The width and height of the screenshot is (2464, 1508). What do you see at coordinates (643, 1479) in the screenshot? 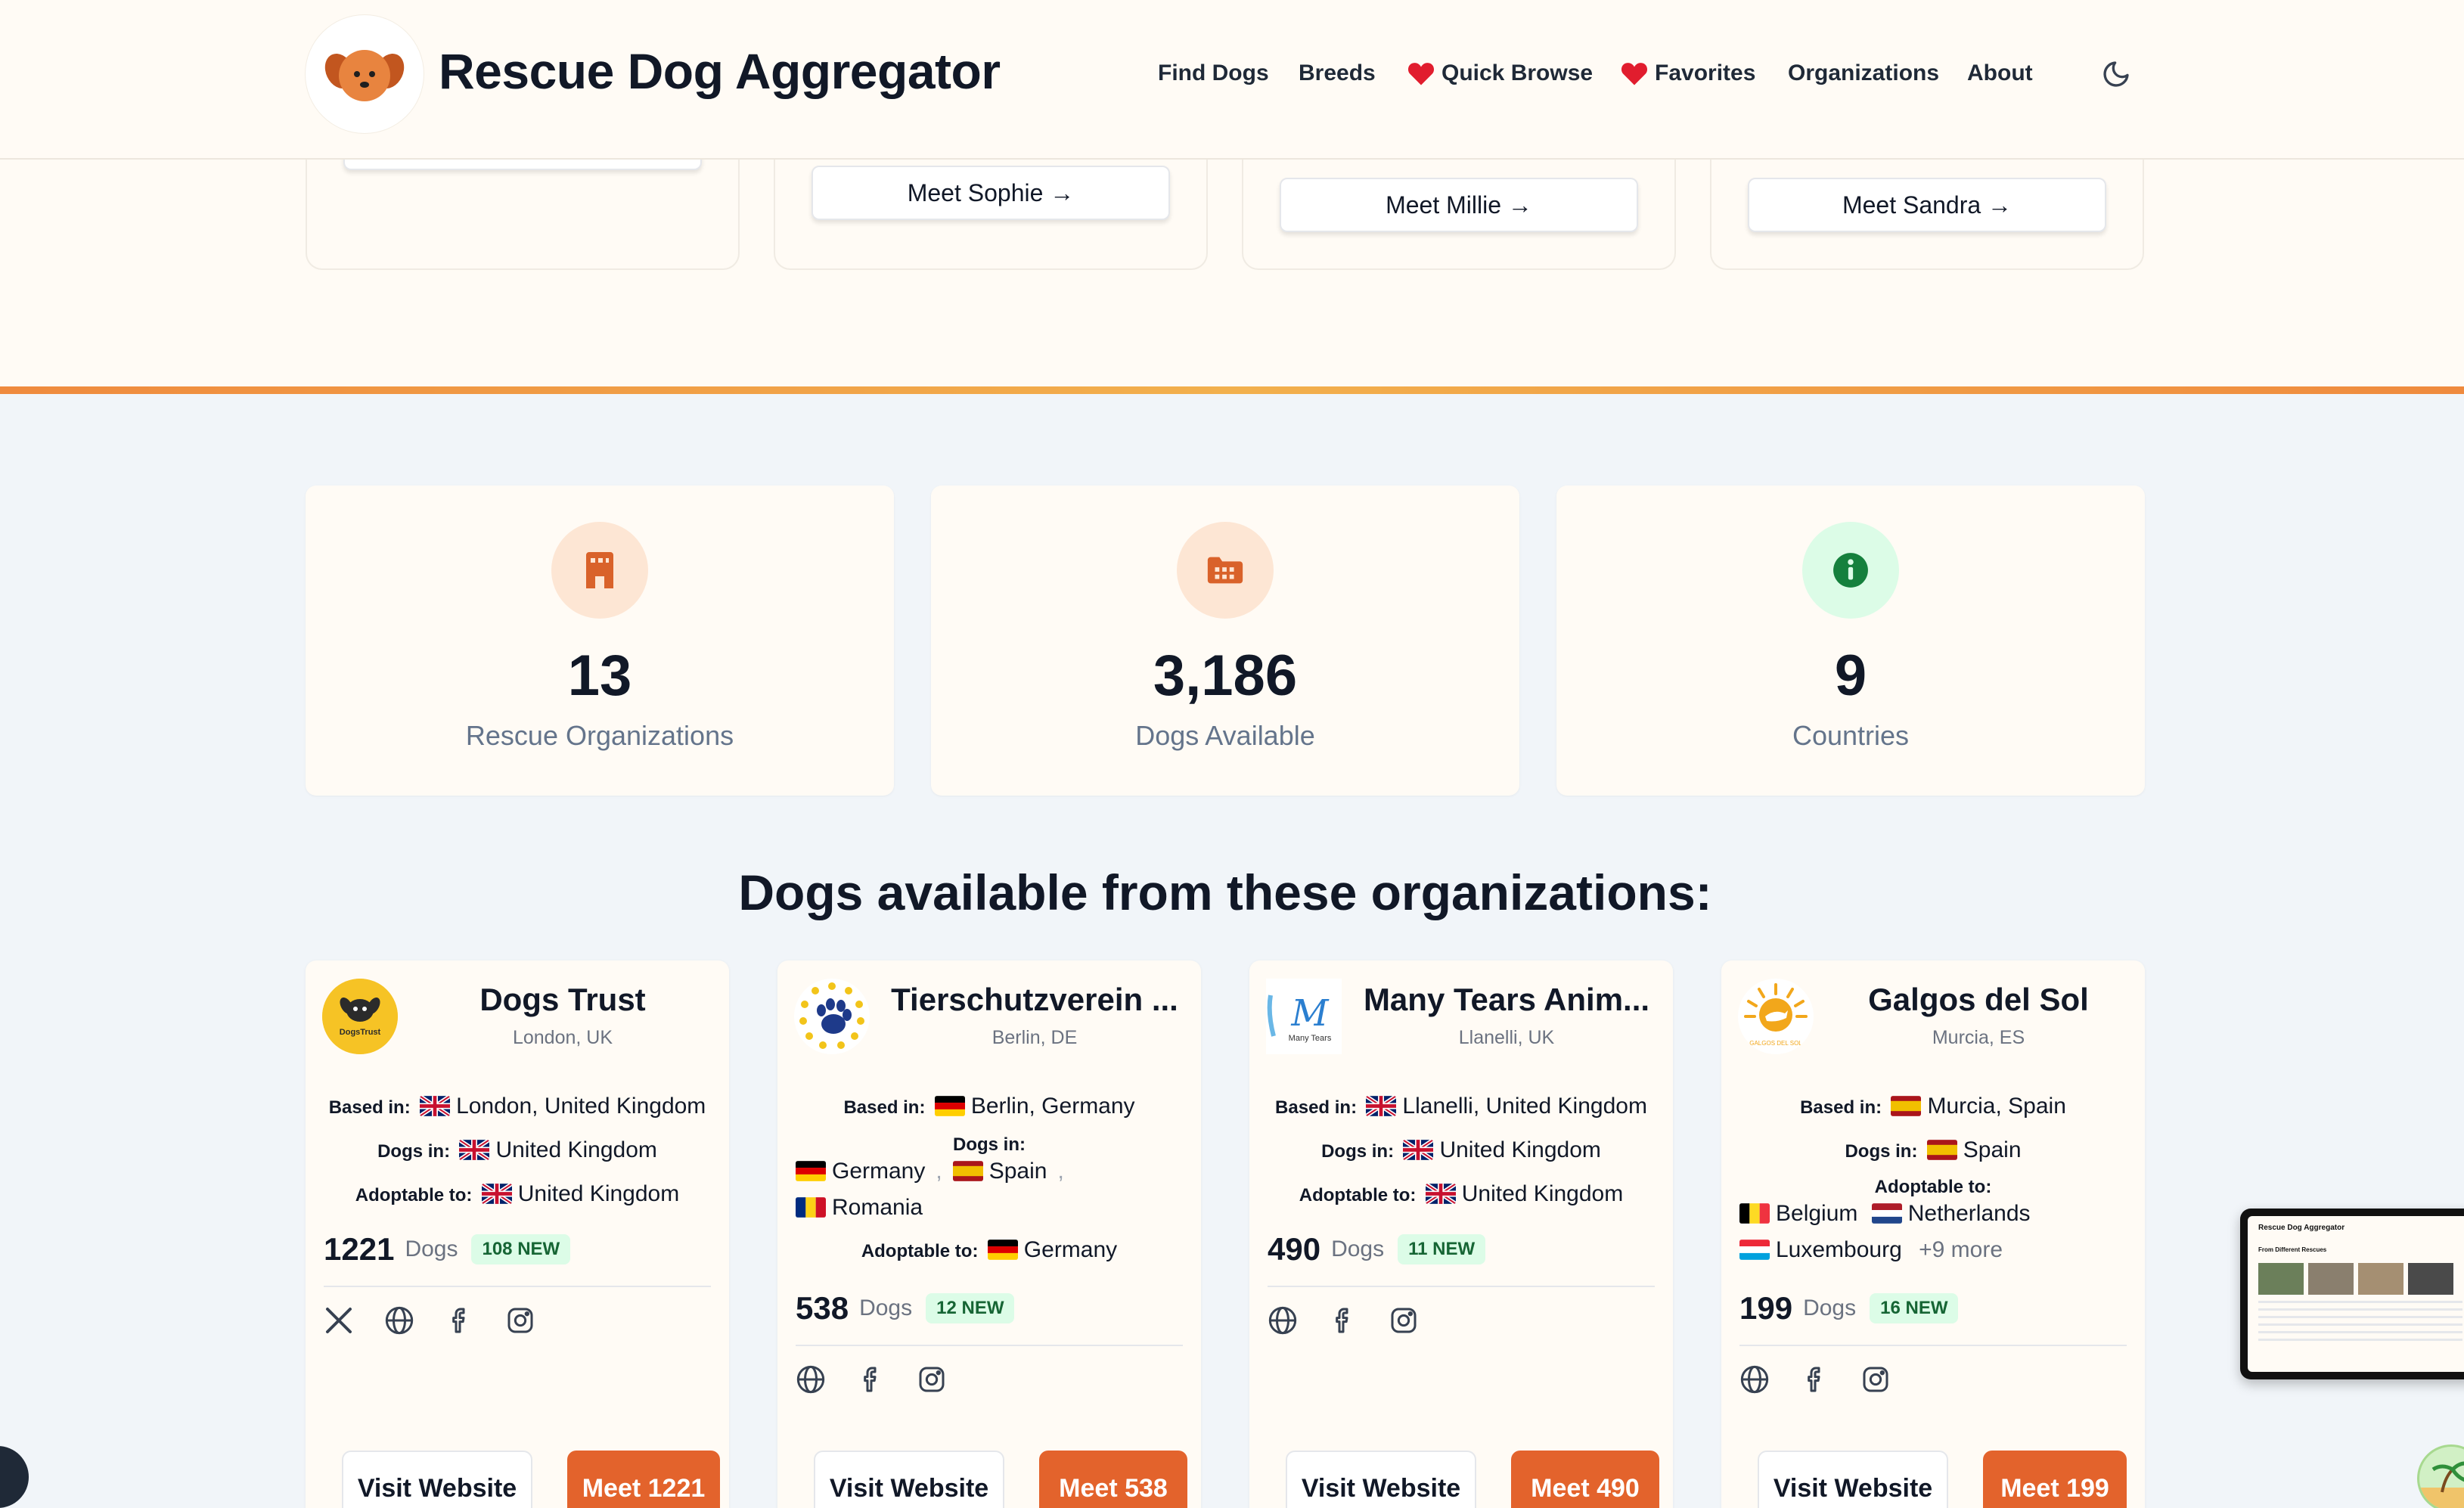
I see `meet-dogs-button: Meet 1221` at bounding box center [643, 1479].